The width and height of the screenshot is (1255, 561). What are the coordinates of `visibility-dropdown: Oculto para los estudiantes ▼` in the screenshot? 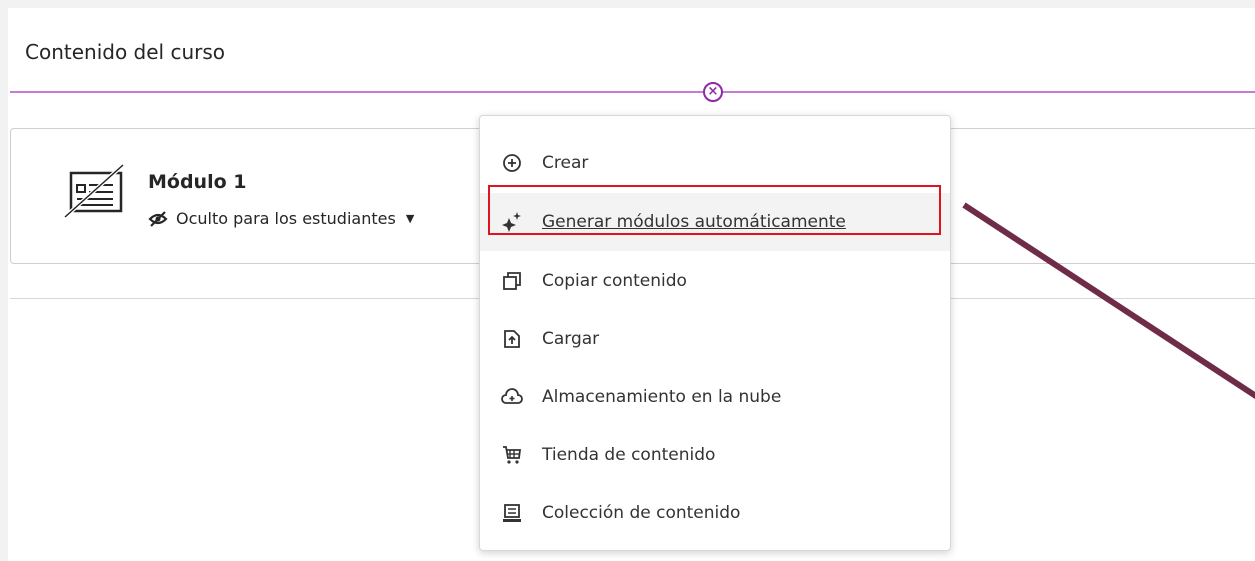 It's located at (281, 218).